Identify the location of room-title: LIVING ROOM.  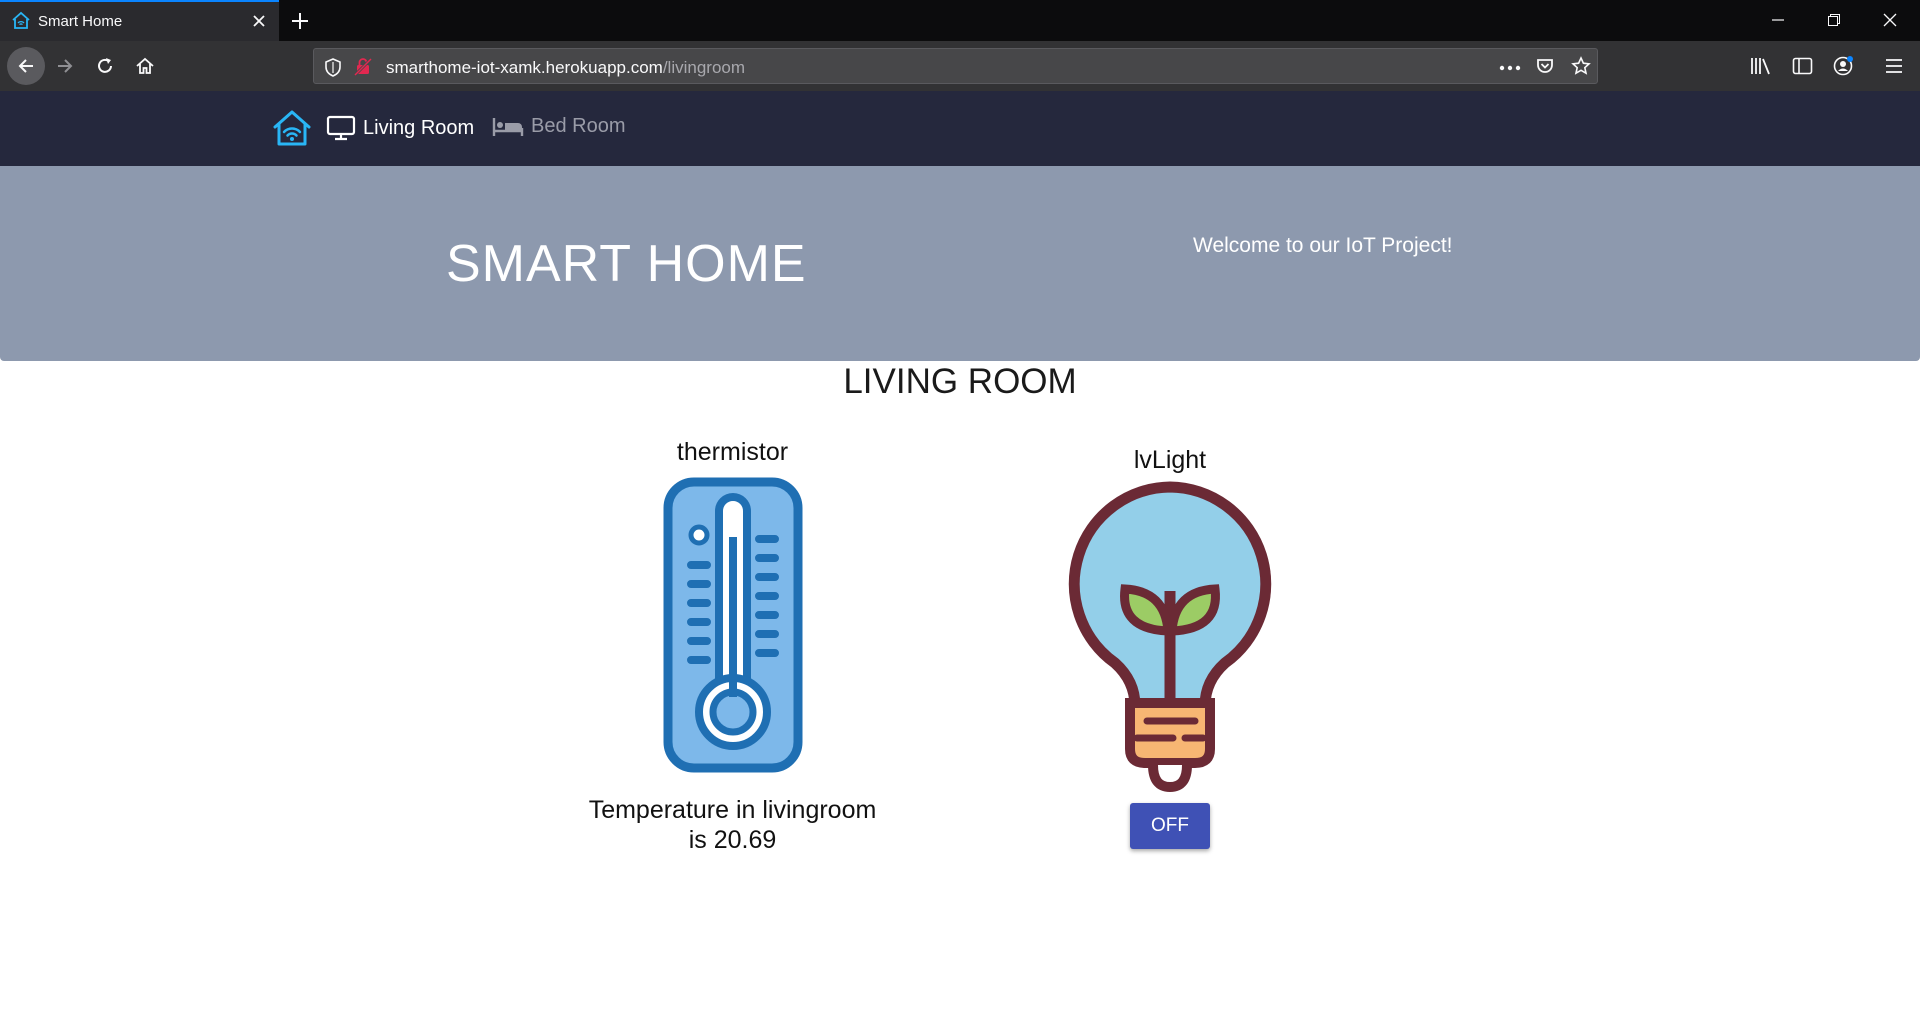
(960, 381).